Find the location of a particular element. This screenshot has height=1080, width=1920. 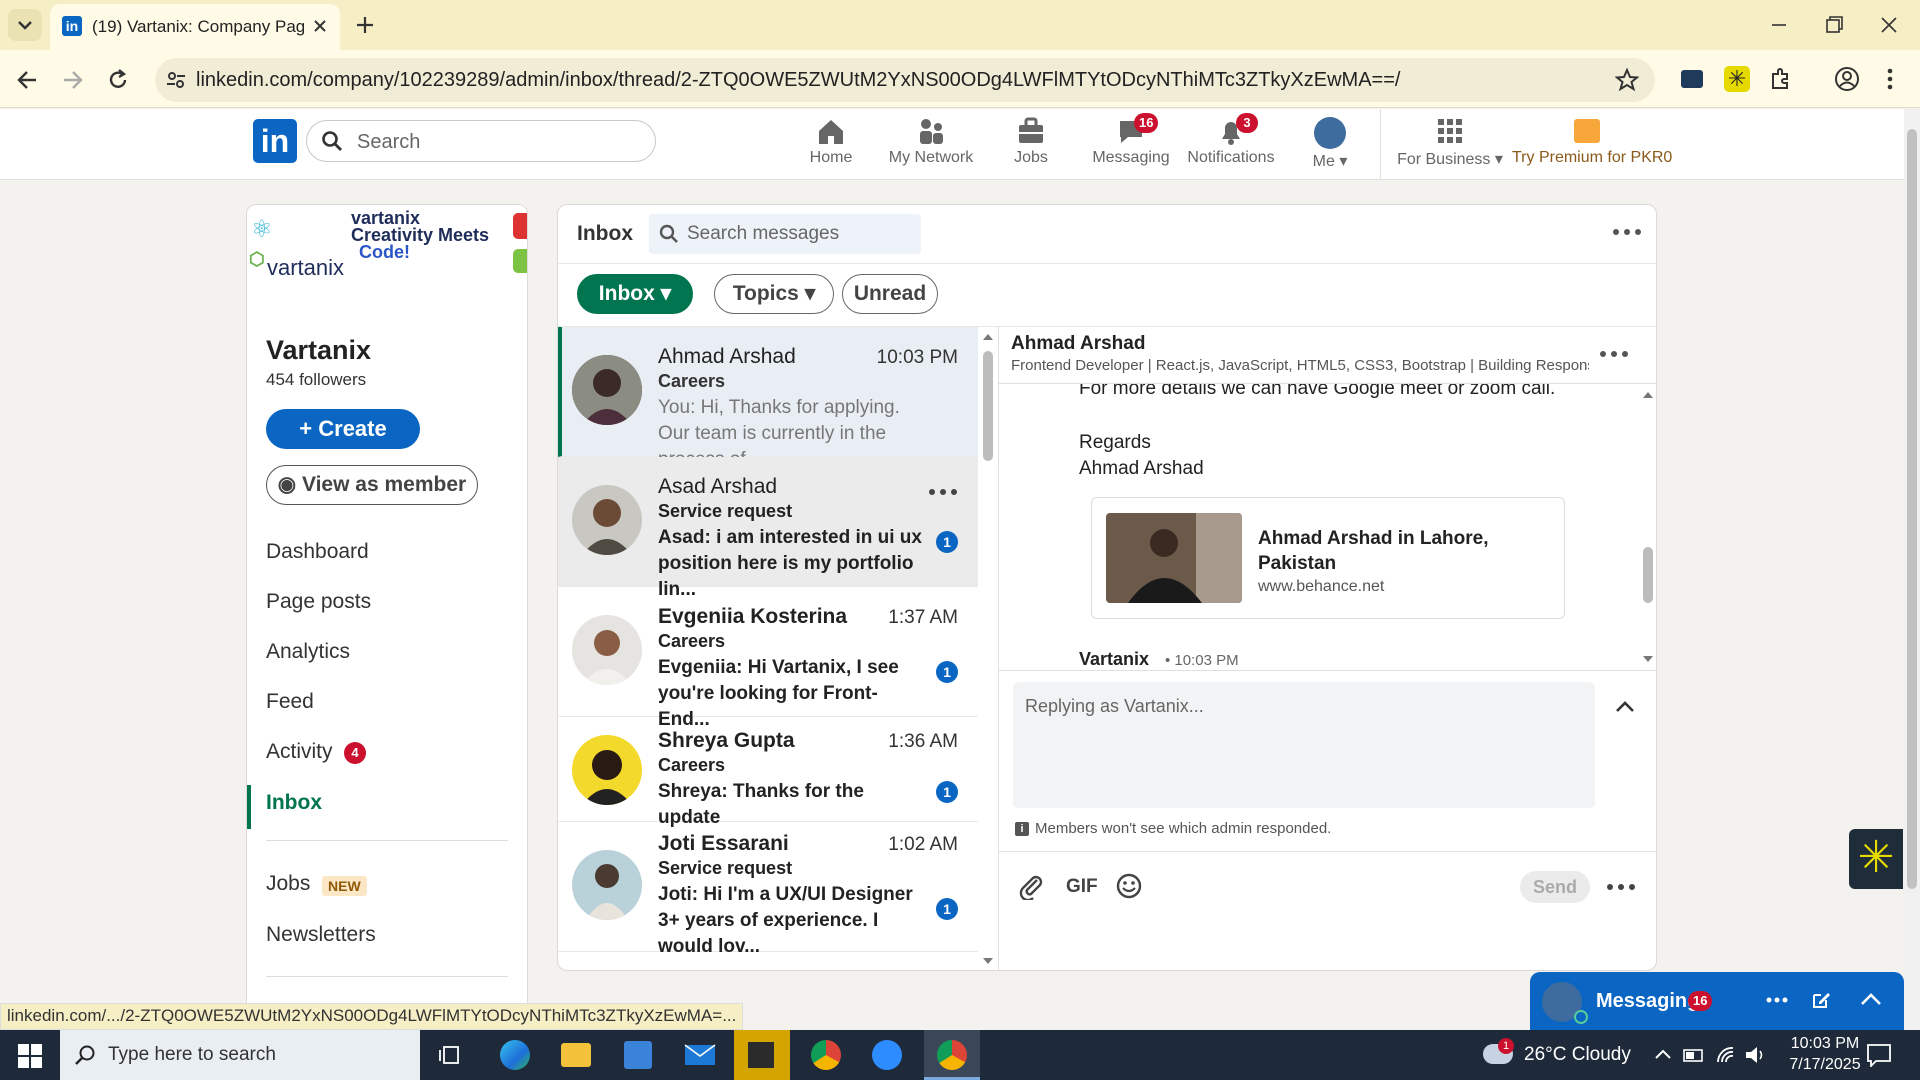

reload-icon is located at coordinates (118, 80).